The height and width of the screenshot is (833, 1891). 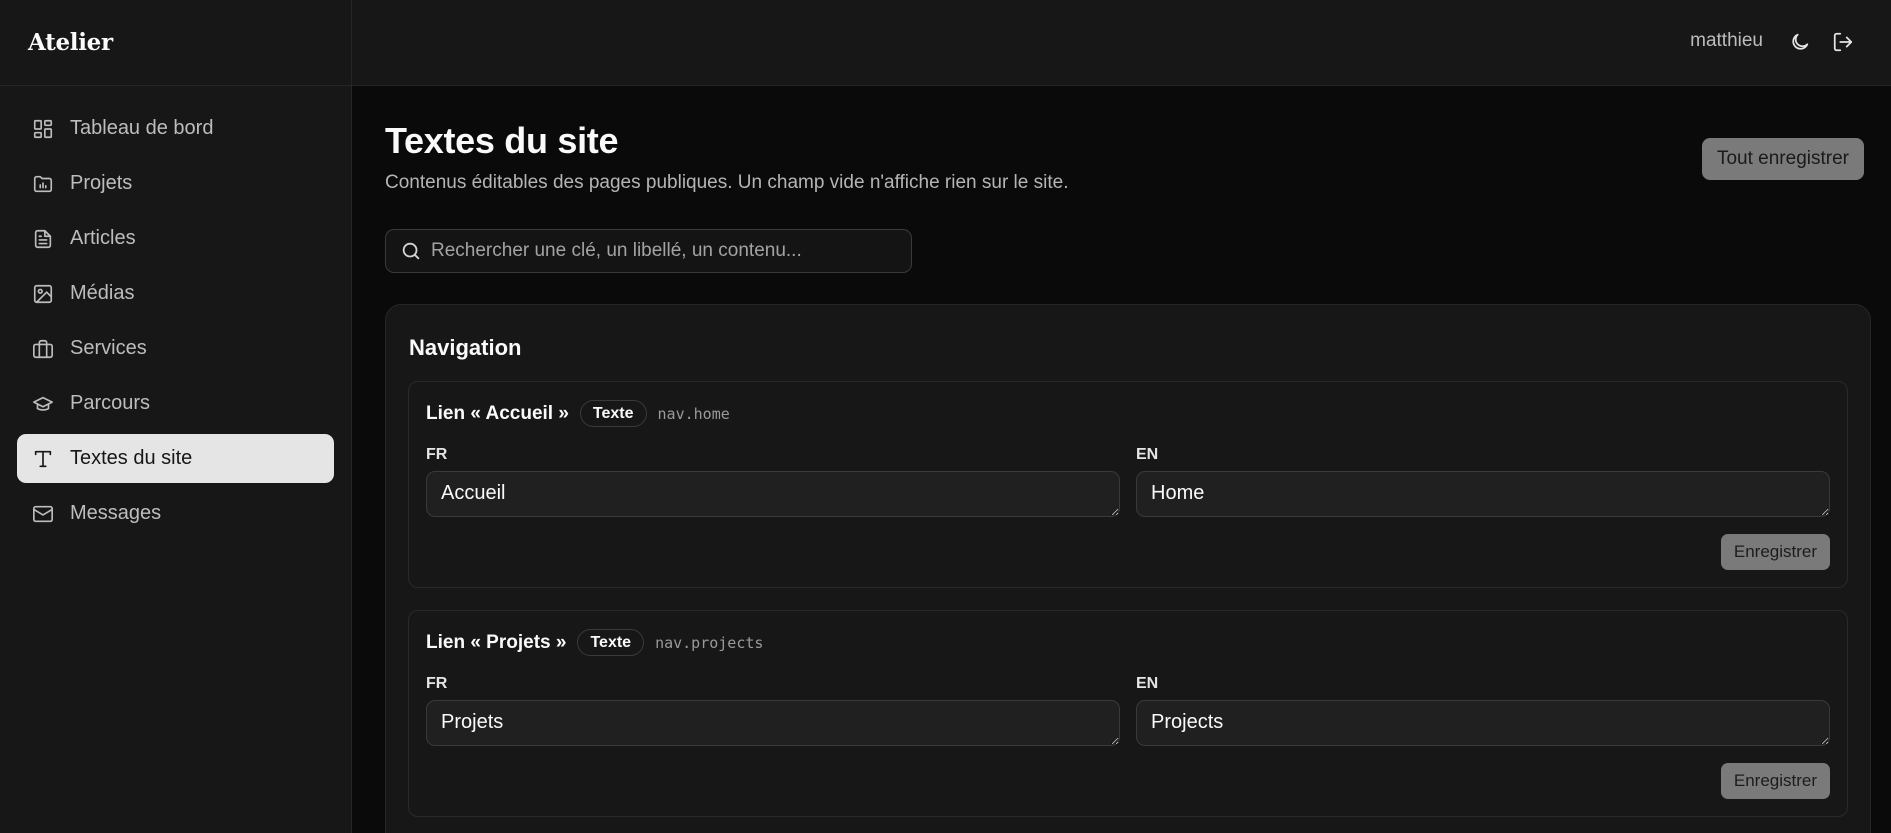 What do you see at coordinates (709, 642) in the screenshot?
I see `entry-key: nav.projects` at bounding box center [709, 642].